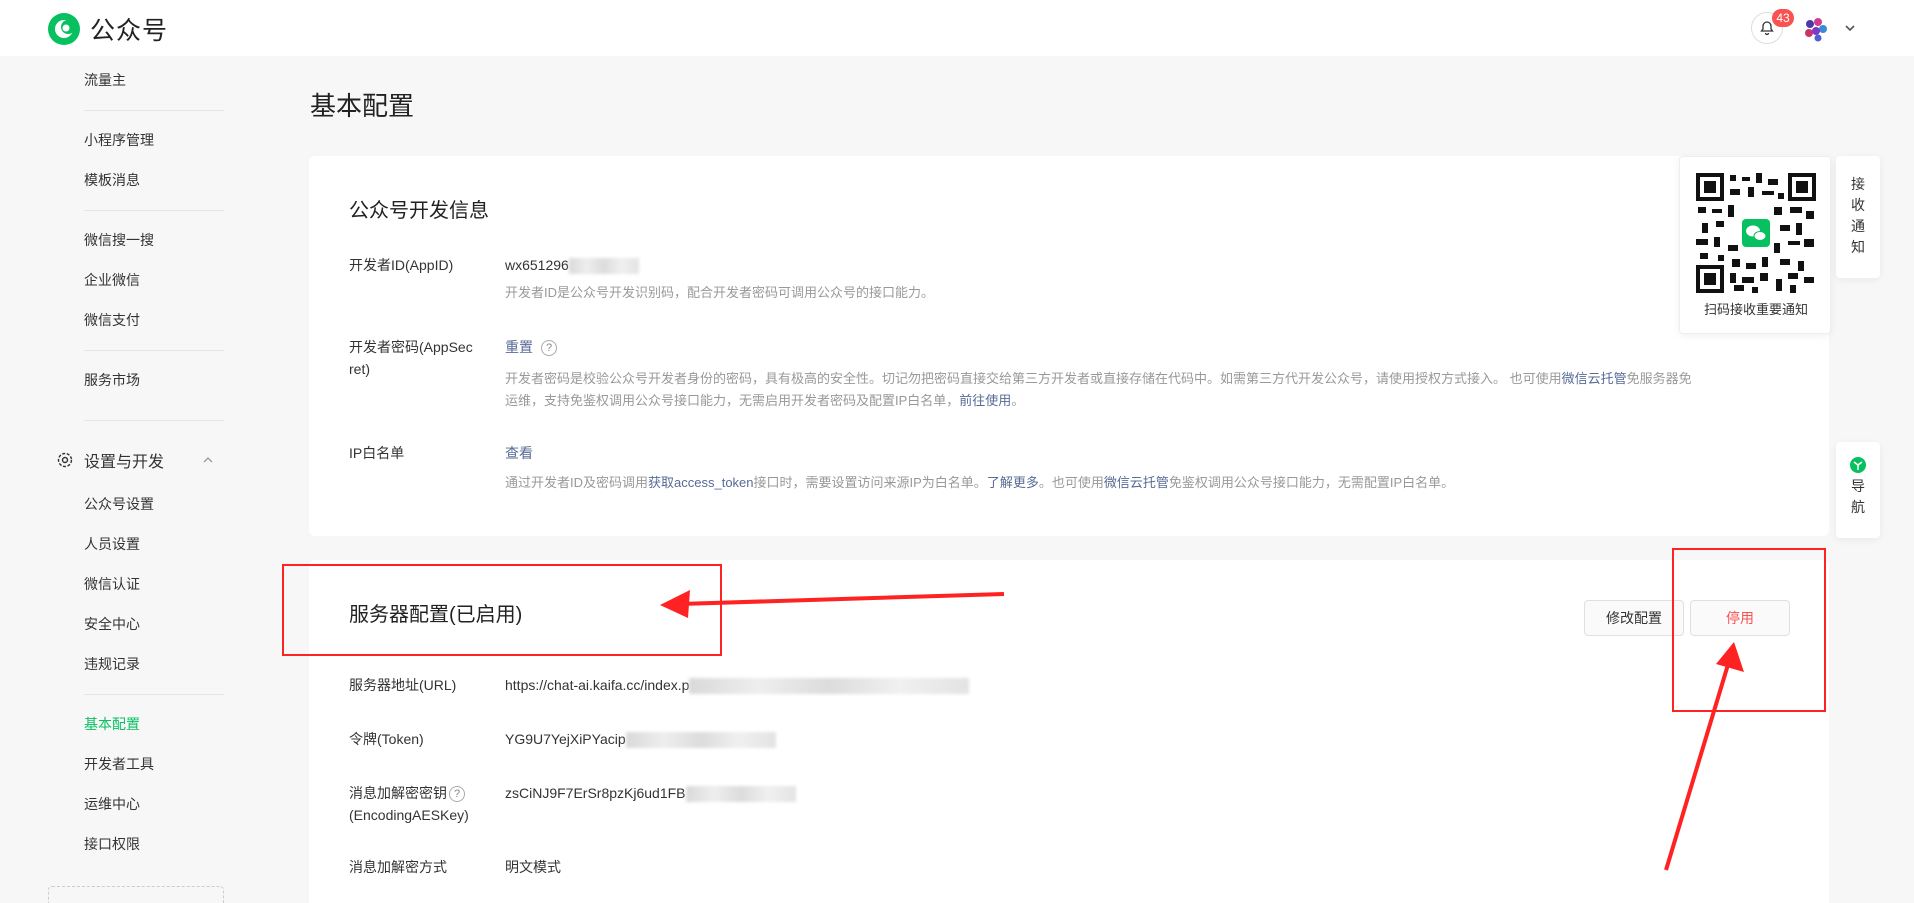  I want to click on secret-actions: 重置?, so click(531, 347).